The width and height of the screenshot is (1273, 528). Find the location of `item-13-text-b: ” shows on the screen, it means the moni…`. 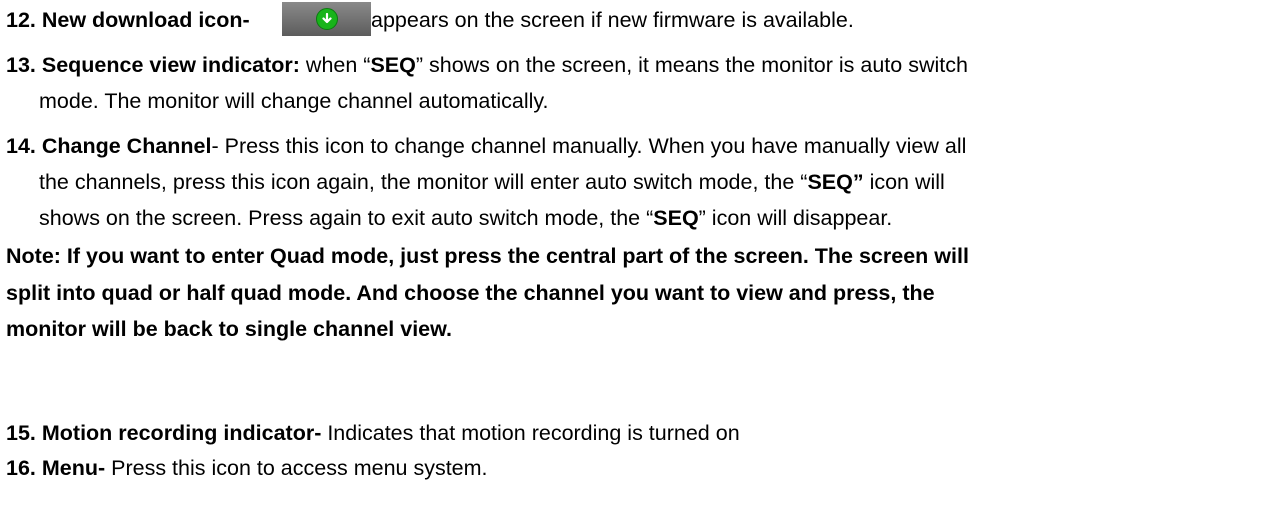

item-13-text-b: ” shows on the screen, it means the moni… is located at coordinates (691, 65).